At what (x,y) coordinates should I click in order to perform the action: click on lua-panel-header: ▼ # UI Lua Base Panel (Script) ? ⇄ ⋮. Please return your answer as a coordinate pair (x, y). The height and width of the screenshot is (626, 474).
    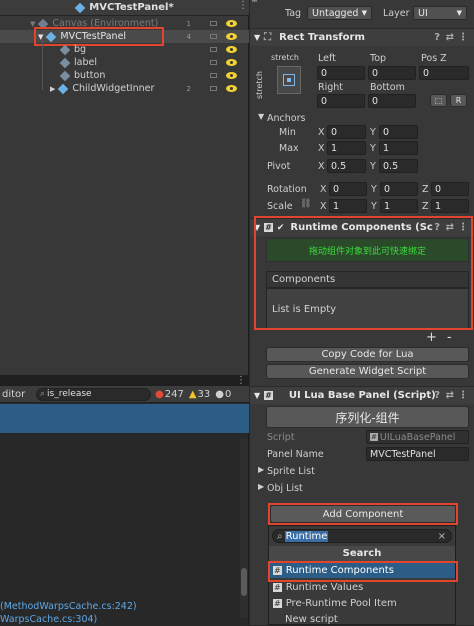
    Looking at the image, I should click on (362, 395).